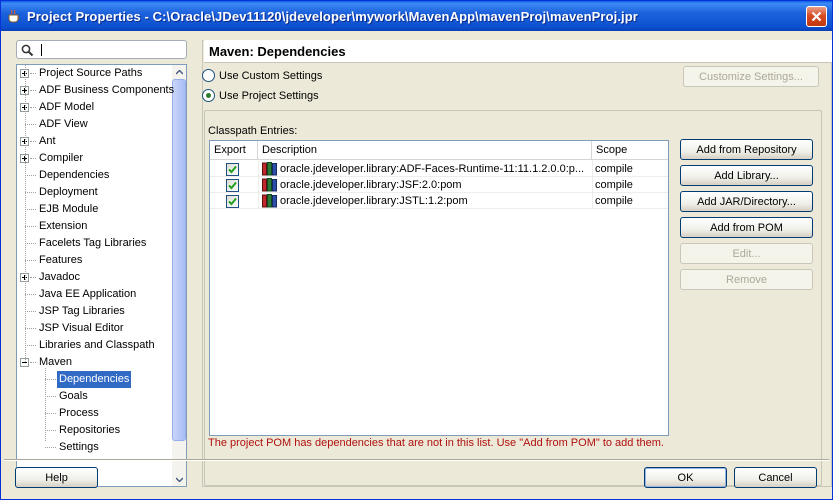 The height and width of the screenshot is (500, 833). I want to click on remove-button: Remove, so click(746, 279).